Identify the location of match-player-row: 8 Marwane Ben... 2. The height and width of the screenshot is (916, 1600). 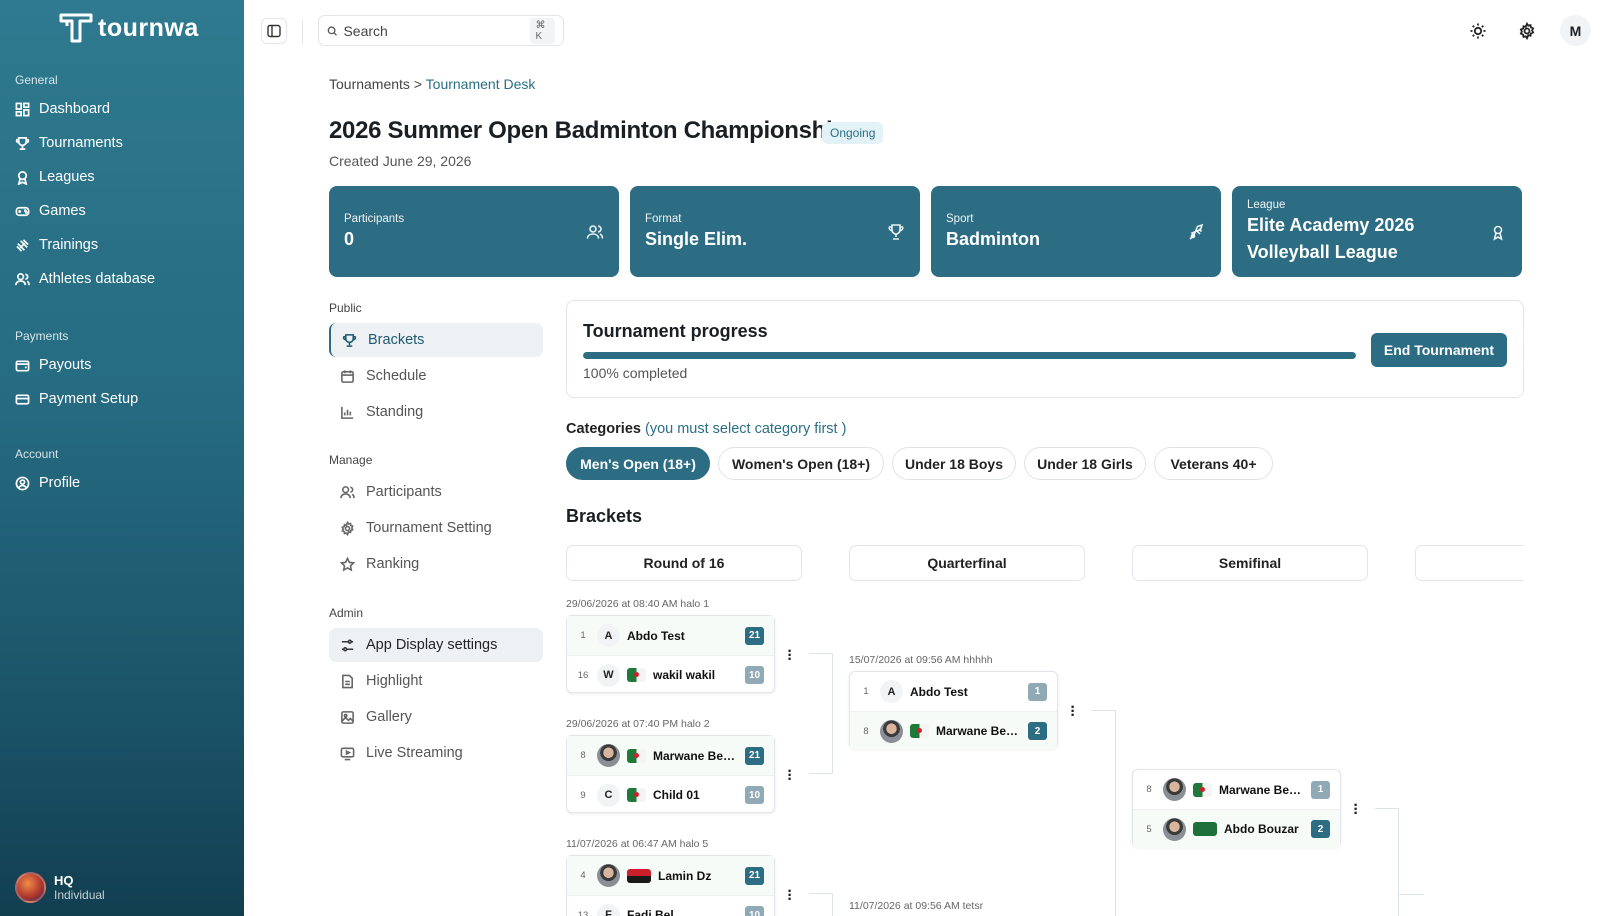
(953, 730).